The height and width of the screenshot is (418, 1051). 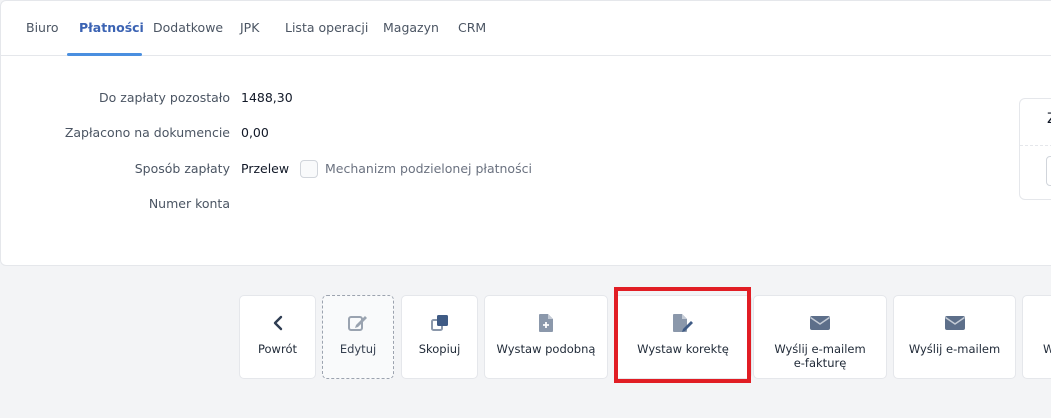 What do you see at coordinates (265, 168) in the screenshot?
I see `payment-method-value: Przelew` at bounding box center [265, 168].